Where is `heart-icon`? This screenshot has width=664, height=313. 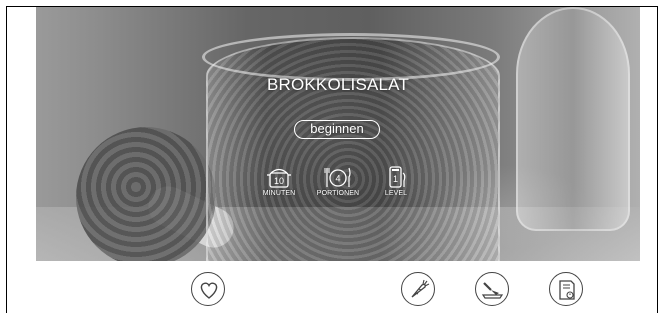
heart-icon is located at coordinates (209, 290).